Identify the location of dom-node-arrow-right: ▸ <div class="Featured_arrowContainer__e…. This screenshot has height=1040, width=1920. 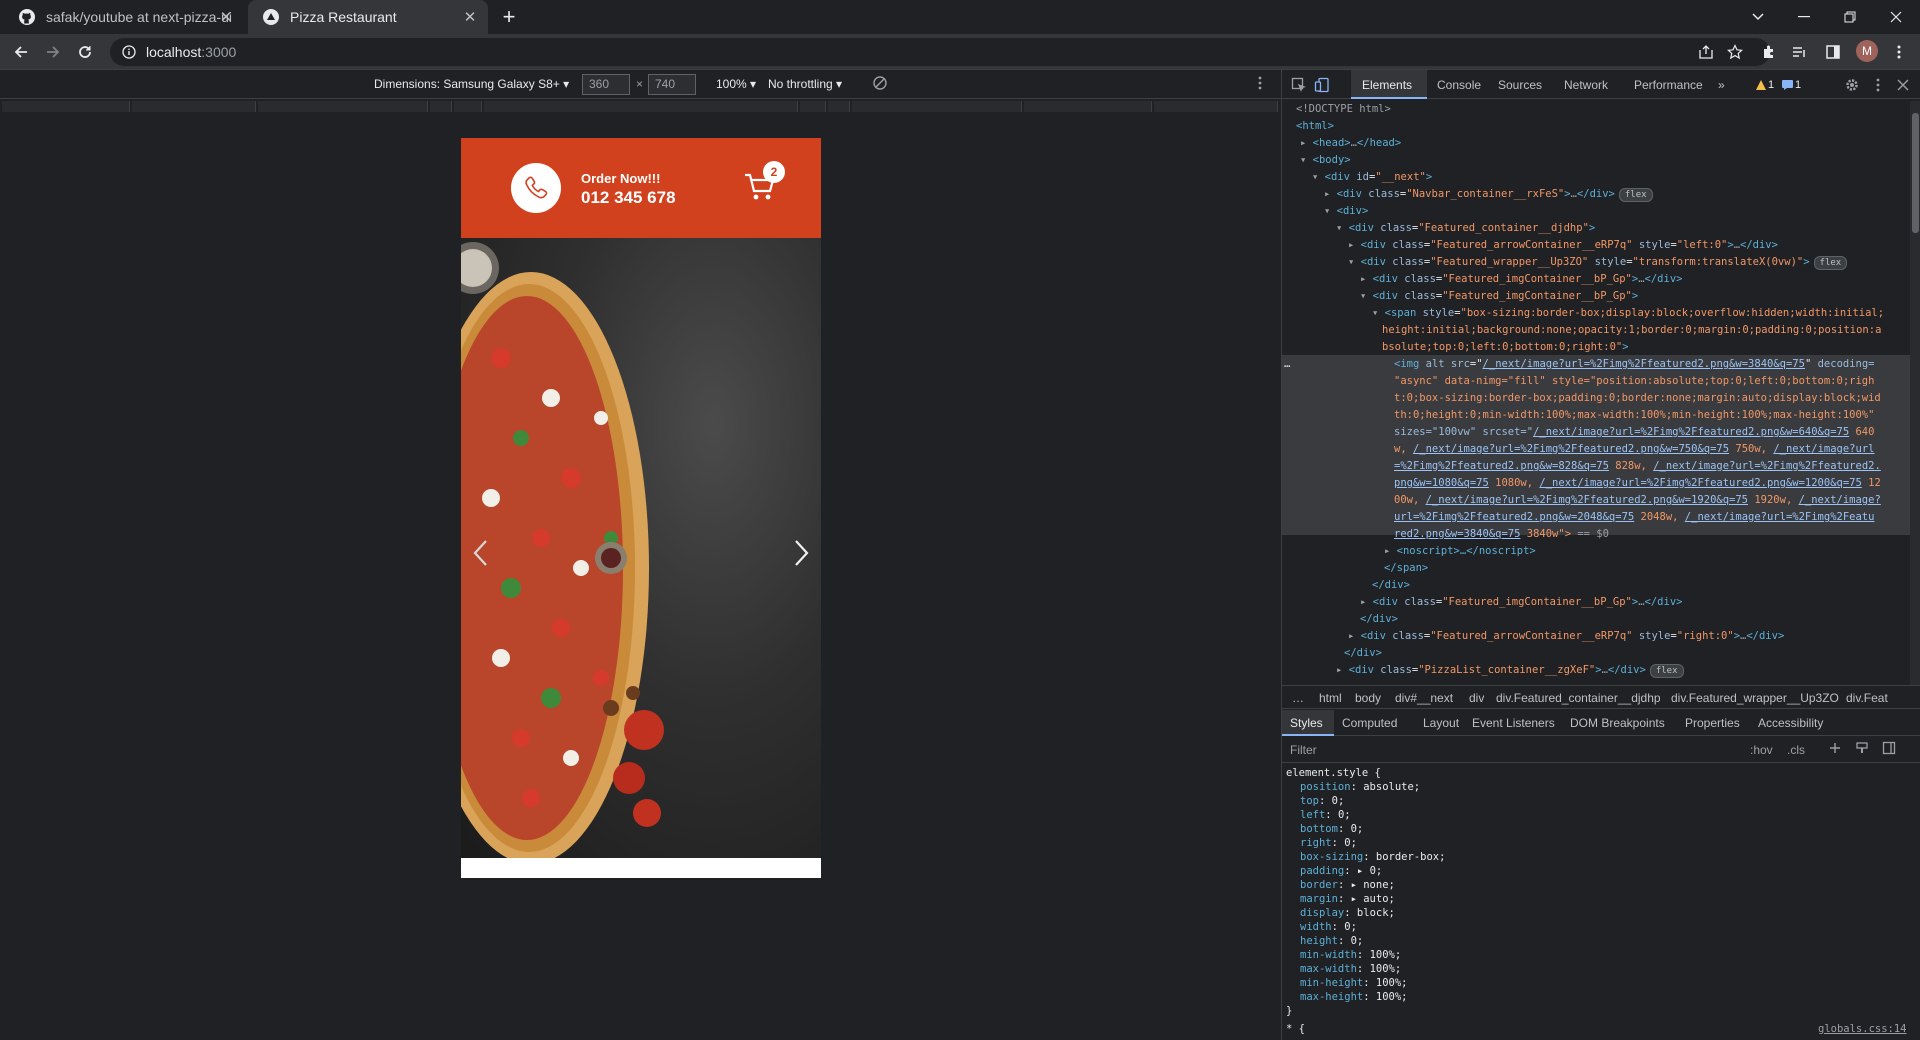
(1566, 636).